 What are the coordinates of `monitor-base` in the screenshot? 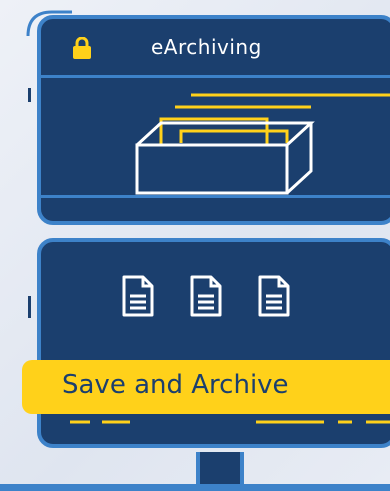 It's located at (195, 487).